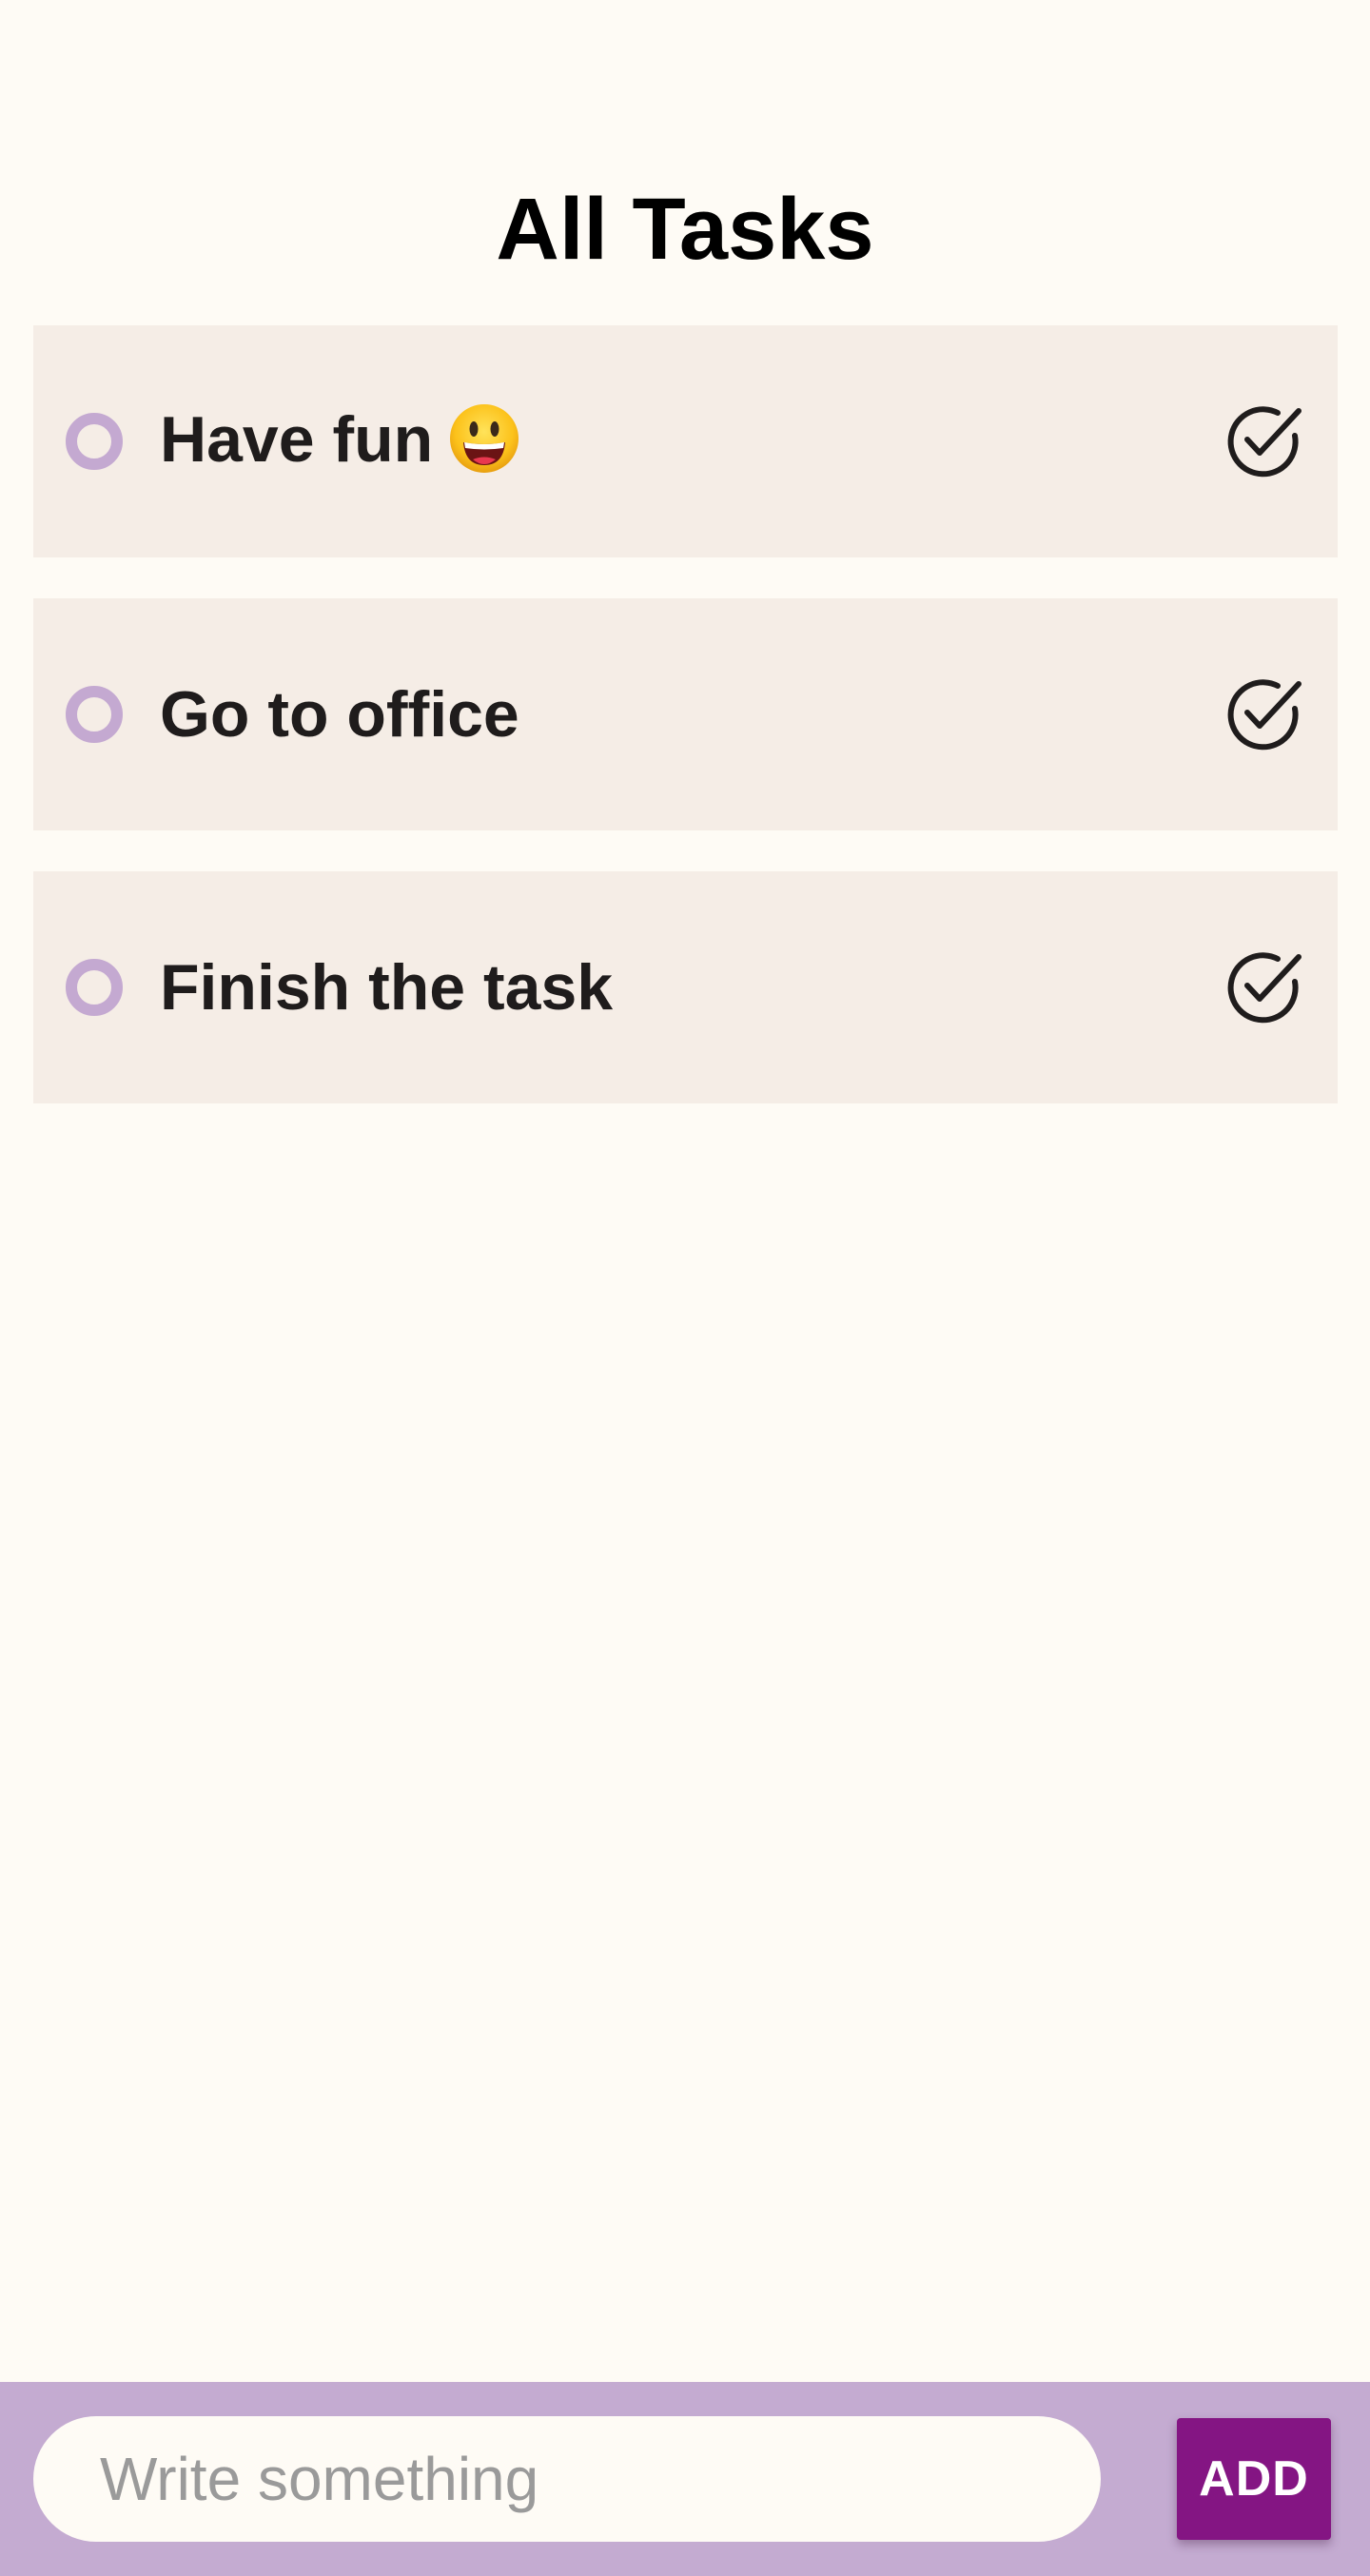 The width and height of the screenshot is (1370, 2576). What do you see at coordinates (685, 714) in the screenshot?
I see `task-item: Go to office` at bounding box center [685, 714].